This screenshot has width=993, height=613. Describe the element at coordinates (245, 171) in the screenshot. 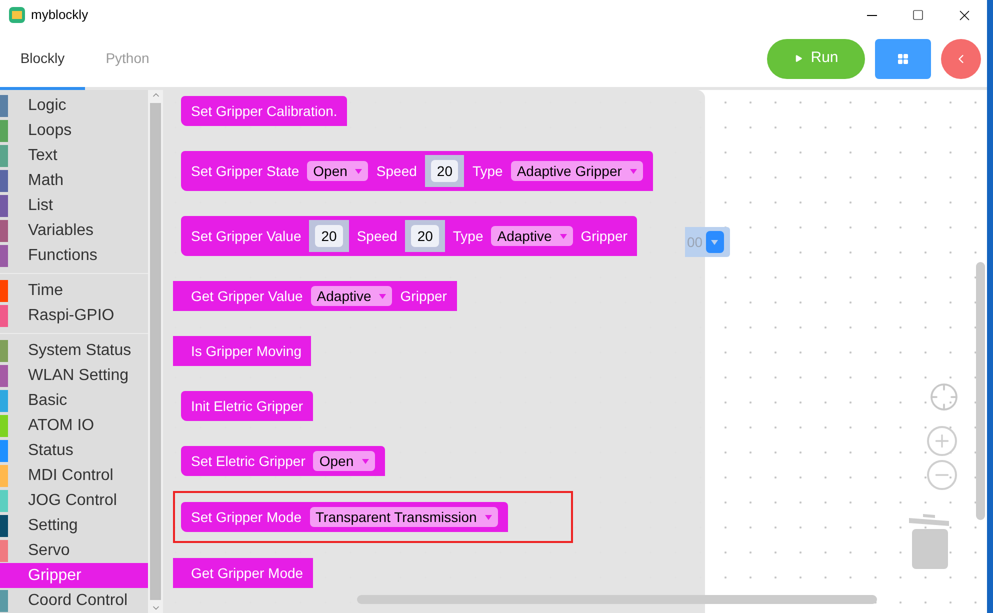

I see `block-label: Set Gripper State` at that location.